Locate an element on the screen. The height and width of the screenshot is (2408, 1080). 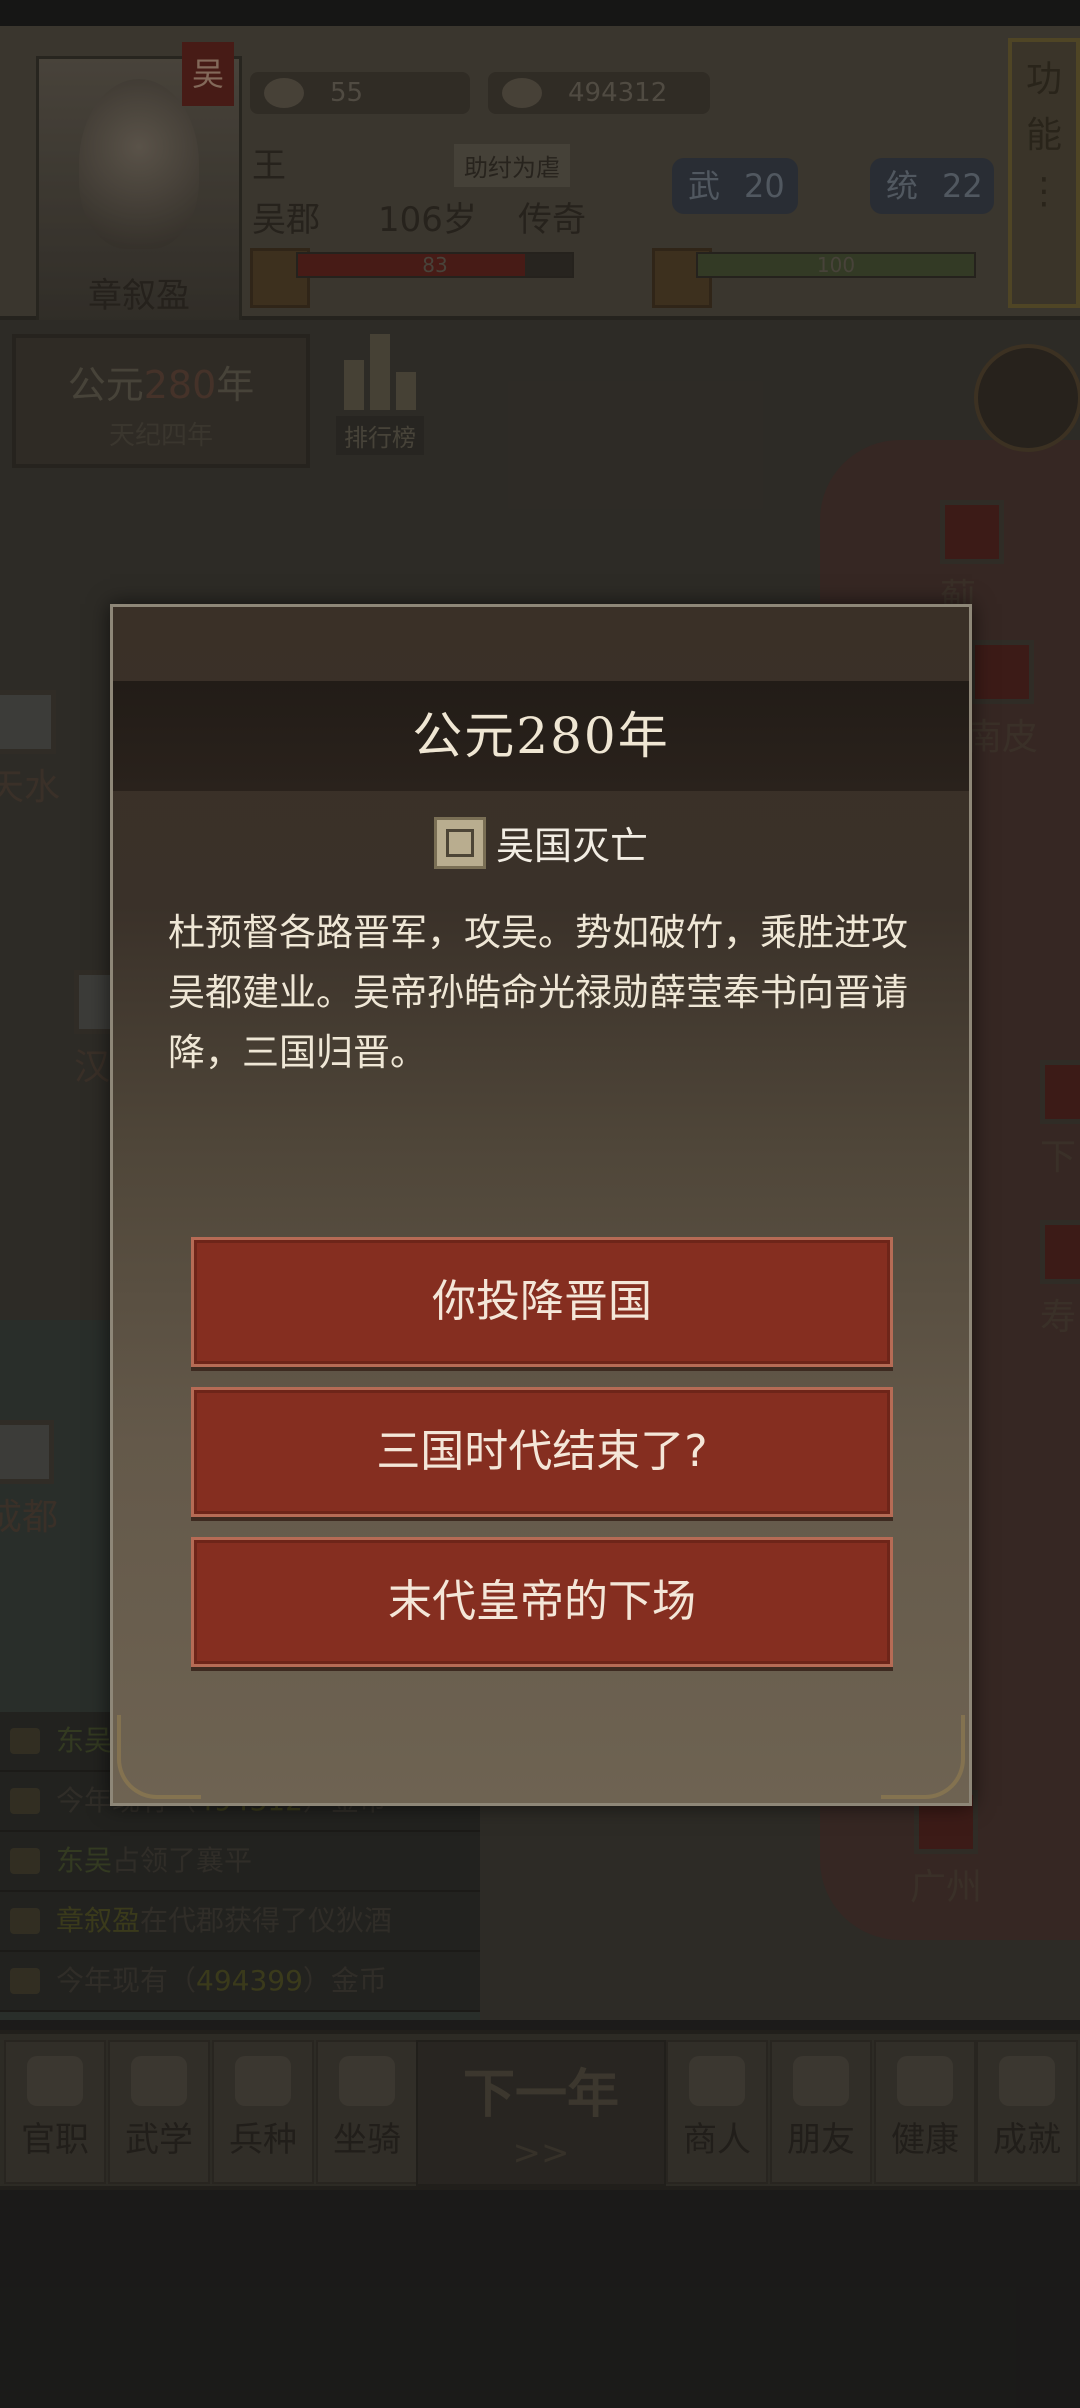
seal-icon is located at coordinates (459, 842).